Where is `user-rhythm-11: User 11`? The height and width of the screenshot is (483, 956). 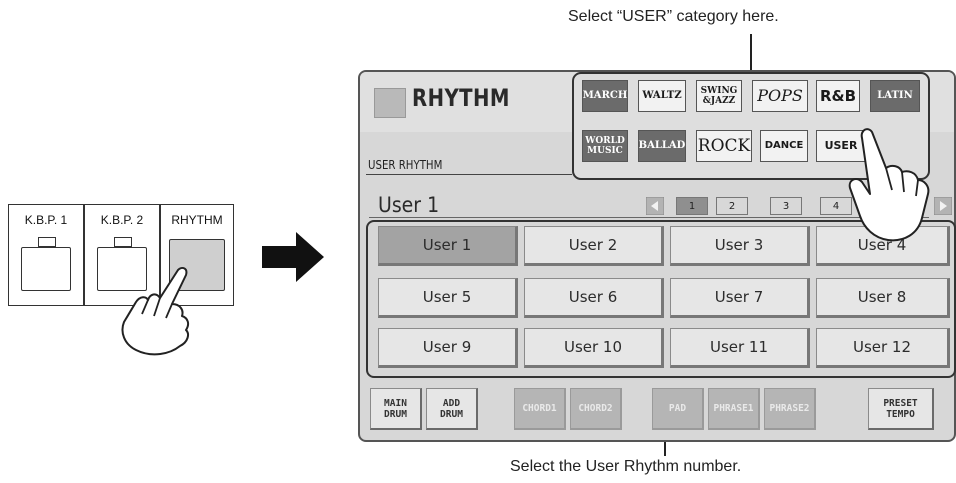 user-rhythm-11: User 11 is located at coordinates (740, 348).